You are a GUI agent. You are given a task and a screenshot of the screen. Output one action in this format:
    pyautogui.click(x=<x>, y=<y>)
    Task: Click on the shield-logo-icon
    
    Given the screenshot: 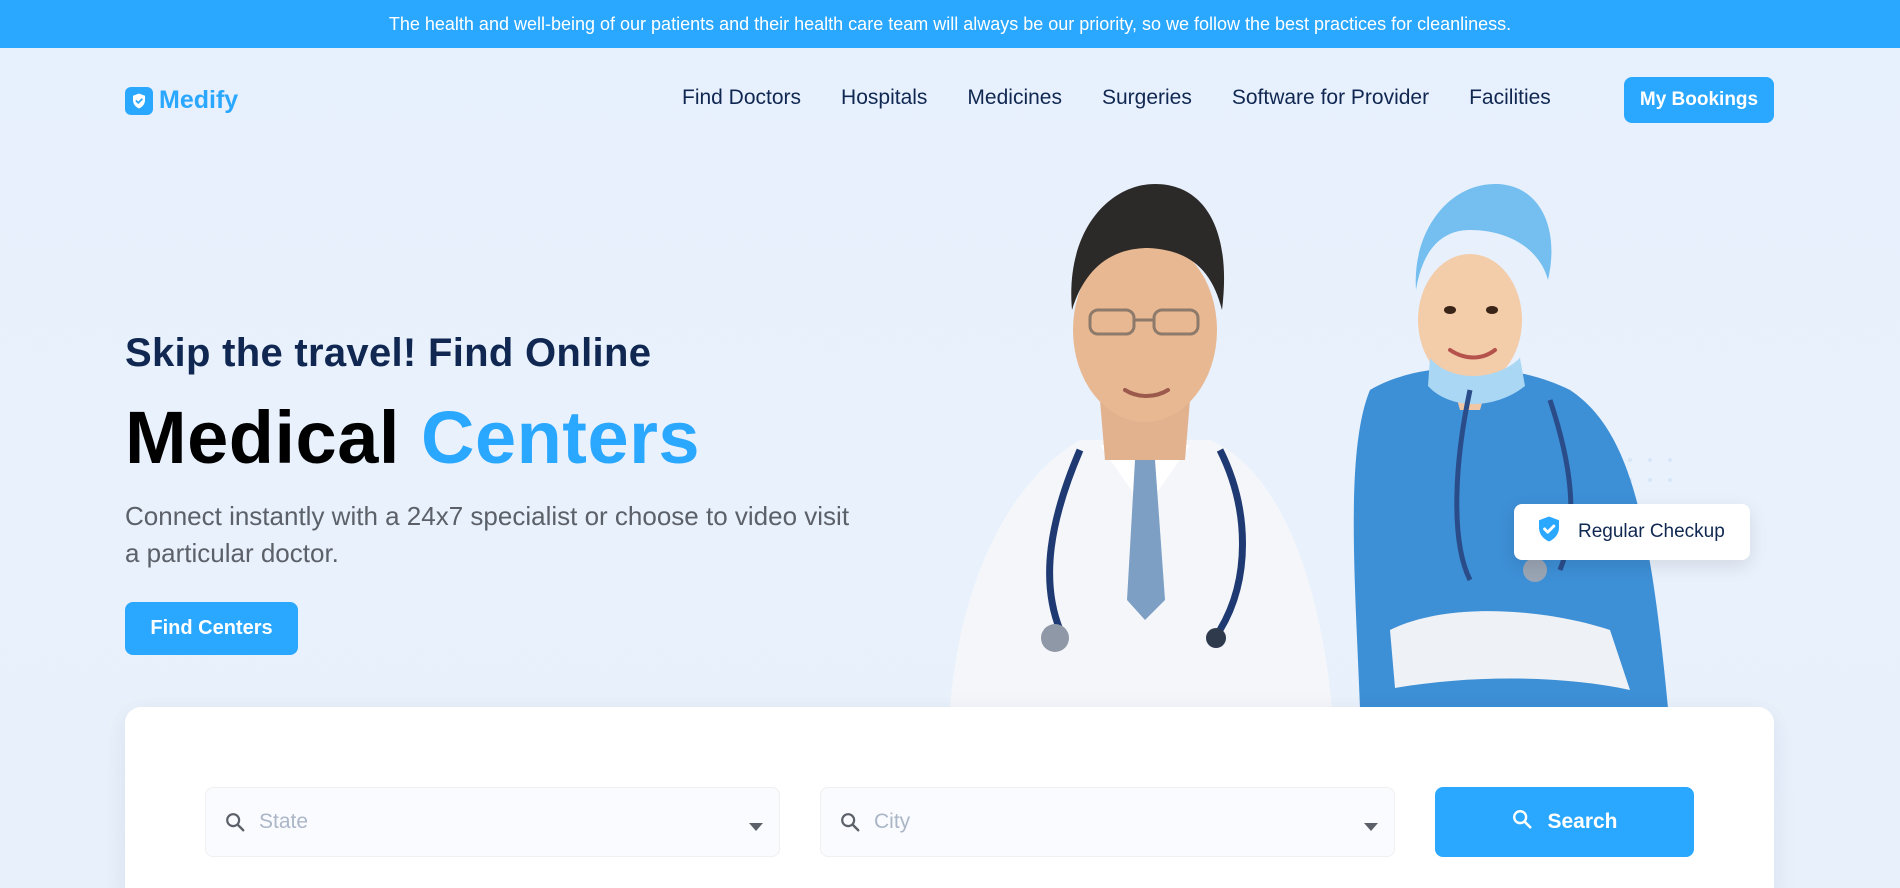 What is the action you would take?
    pyautogui.click(x=139, y=100)
    